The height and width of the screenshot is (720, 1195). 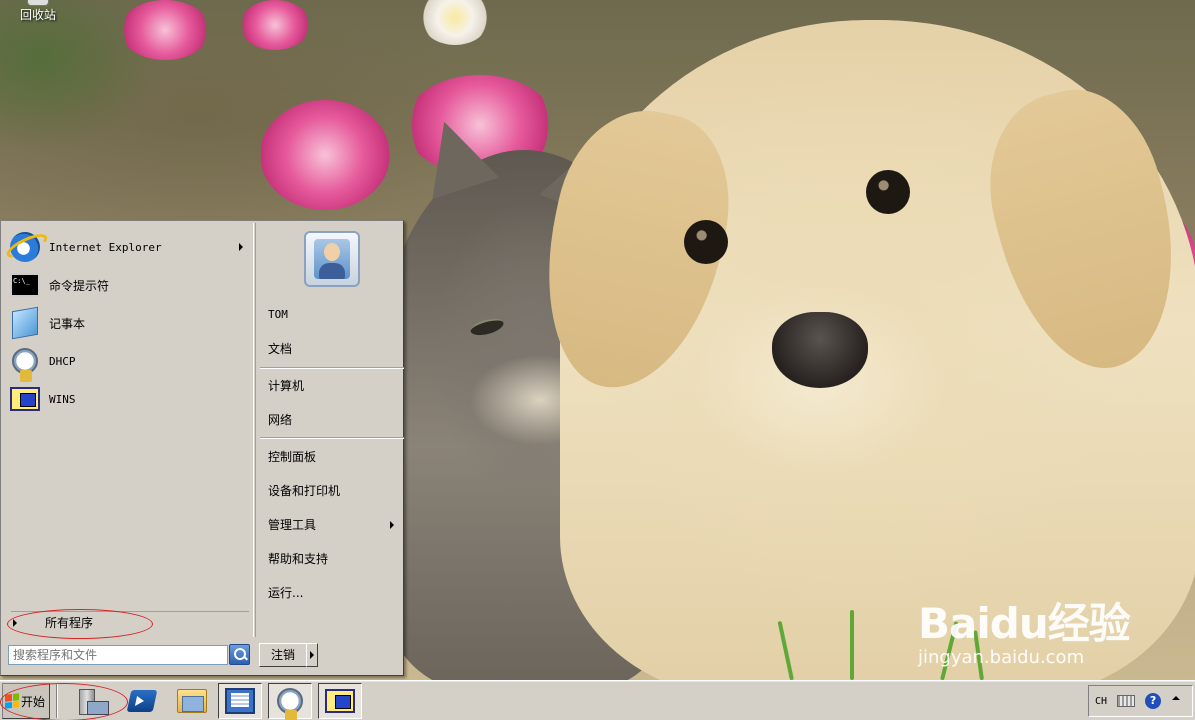 What do you see at coordinates (1001, 657) in the screenshot?
I see `baidu-watermark-url: jingyan.baidu.com` at bounding box center [1001, 657].